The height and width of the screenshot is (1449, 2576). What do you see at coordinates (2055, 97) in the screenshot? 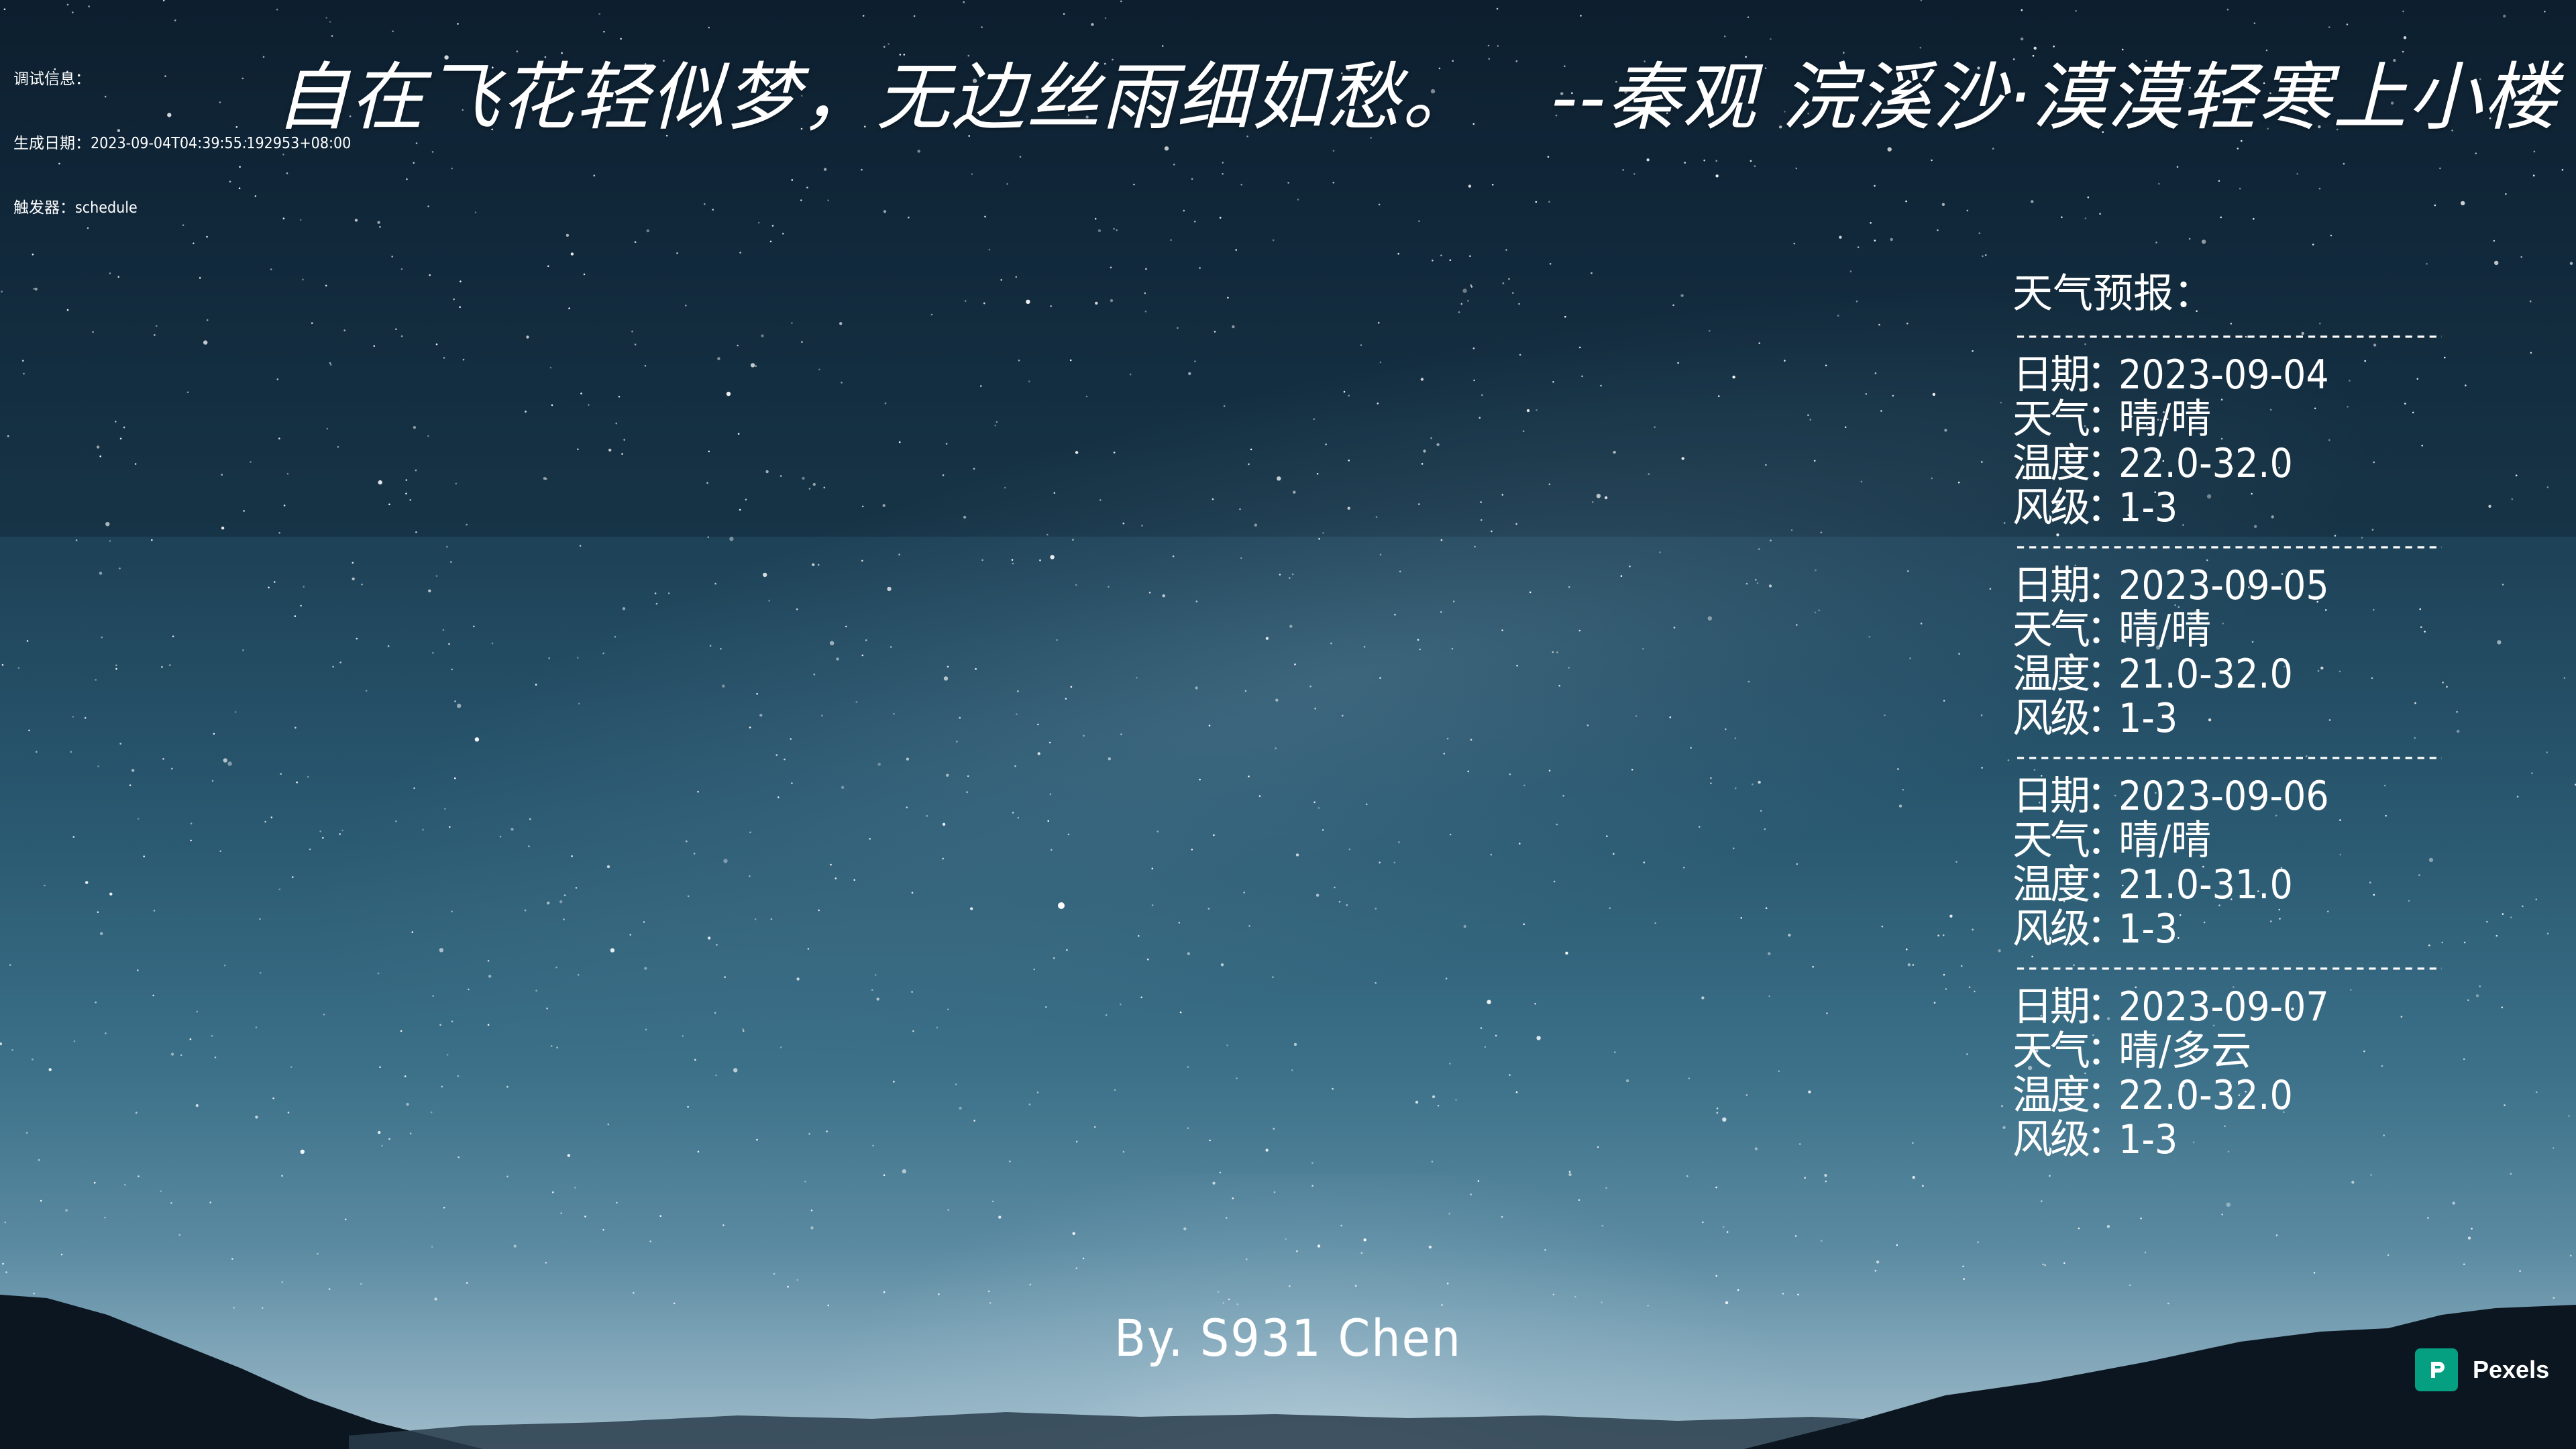
I see `poem-attribution: --秦观 浣溪沙·漠漠轻寒上小楼` at bounding box center [2055, 97].